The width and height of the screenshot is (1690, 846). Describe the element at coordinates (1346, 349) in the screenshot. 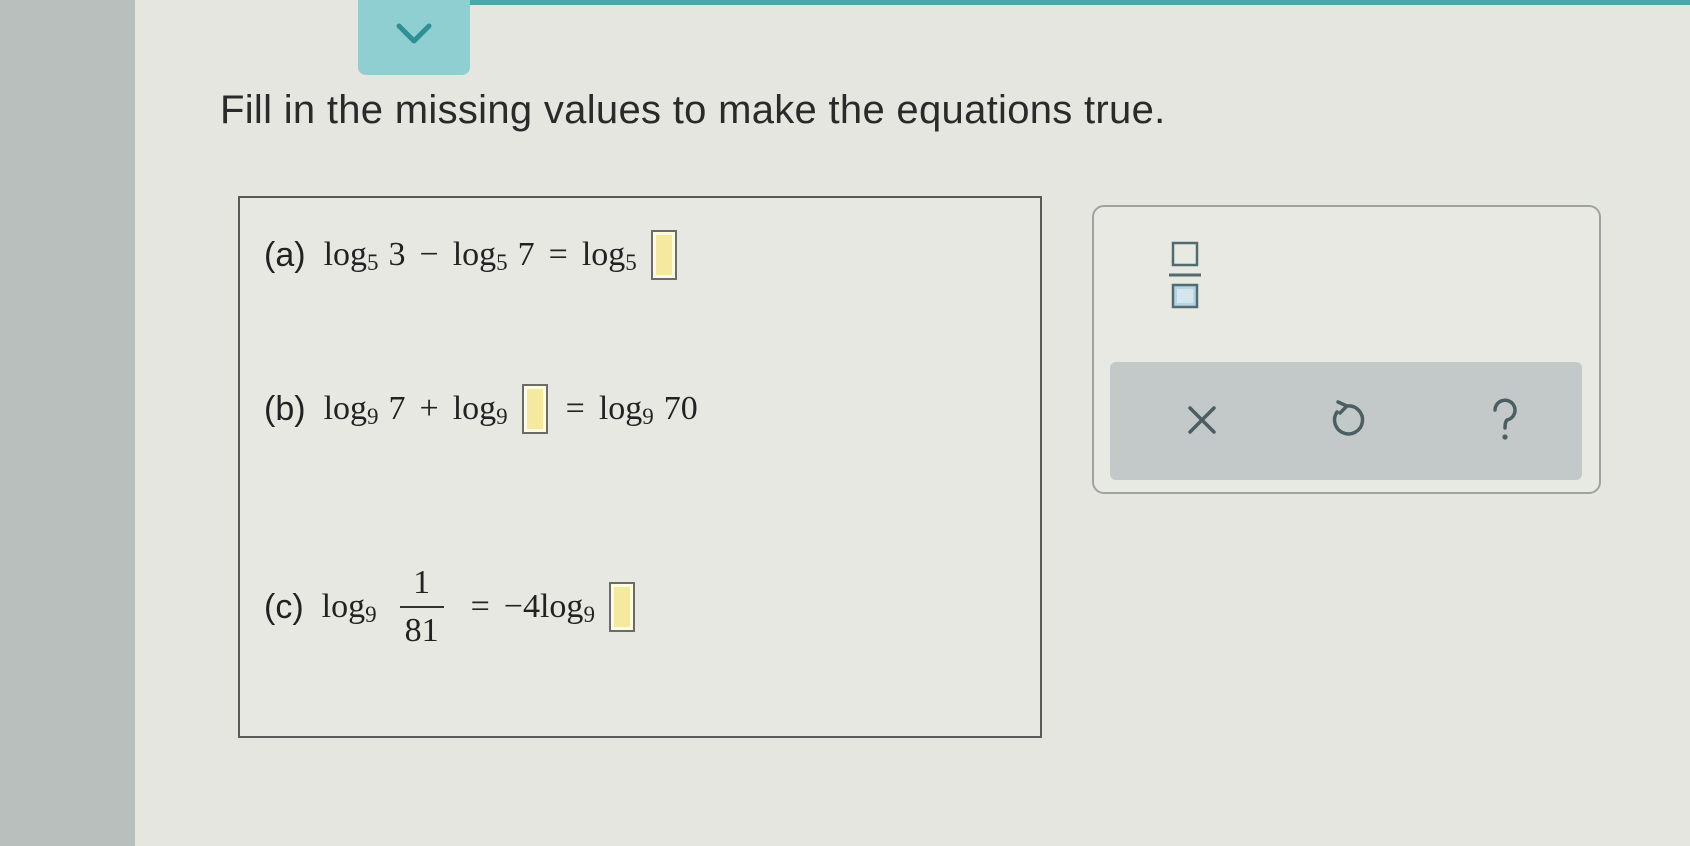

I see `tool-panel` at that location.